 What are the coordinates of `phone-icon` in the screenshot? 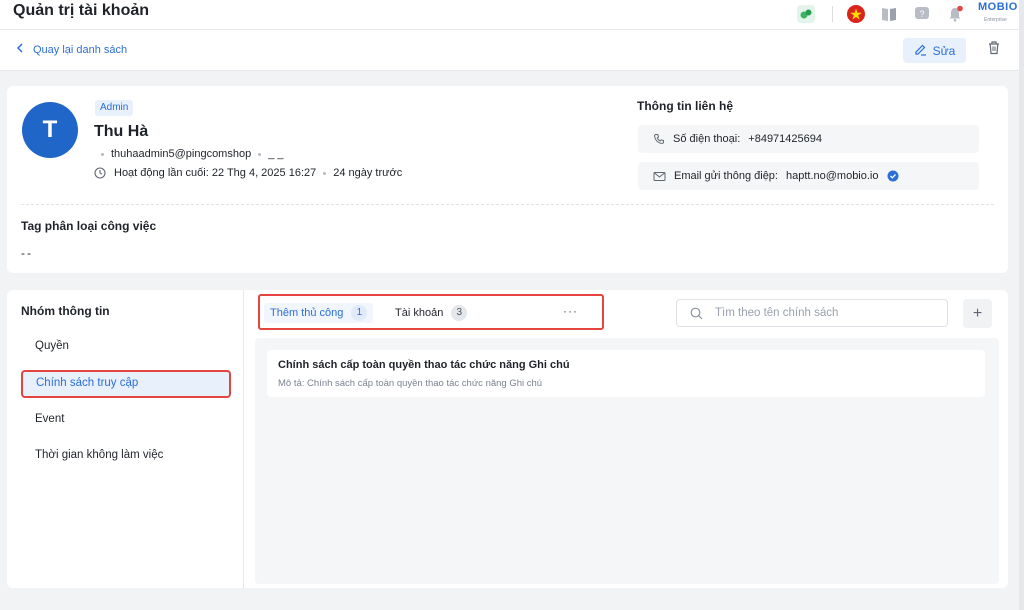 It's located at (659, 139).